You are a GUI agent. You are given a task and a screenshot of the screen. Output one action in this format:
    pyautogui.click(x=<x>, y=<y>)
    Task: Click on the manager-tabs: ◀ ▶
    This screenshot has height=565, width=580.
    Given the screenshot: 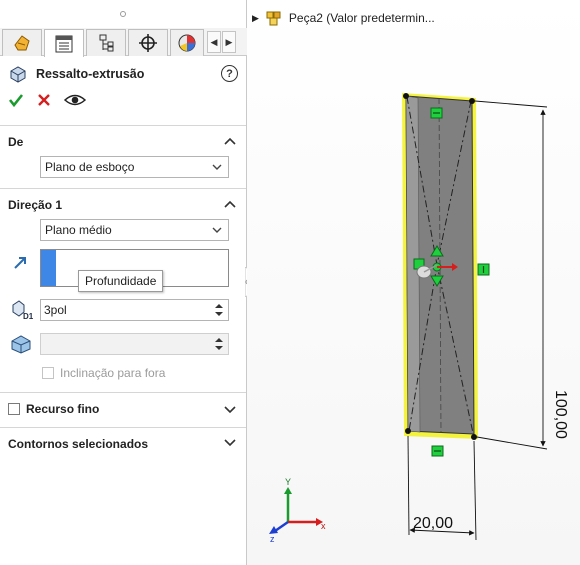 What is the action you would take?
    pyautogui.click(x=123, y=42)
    